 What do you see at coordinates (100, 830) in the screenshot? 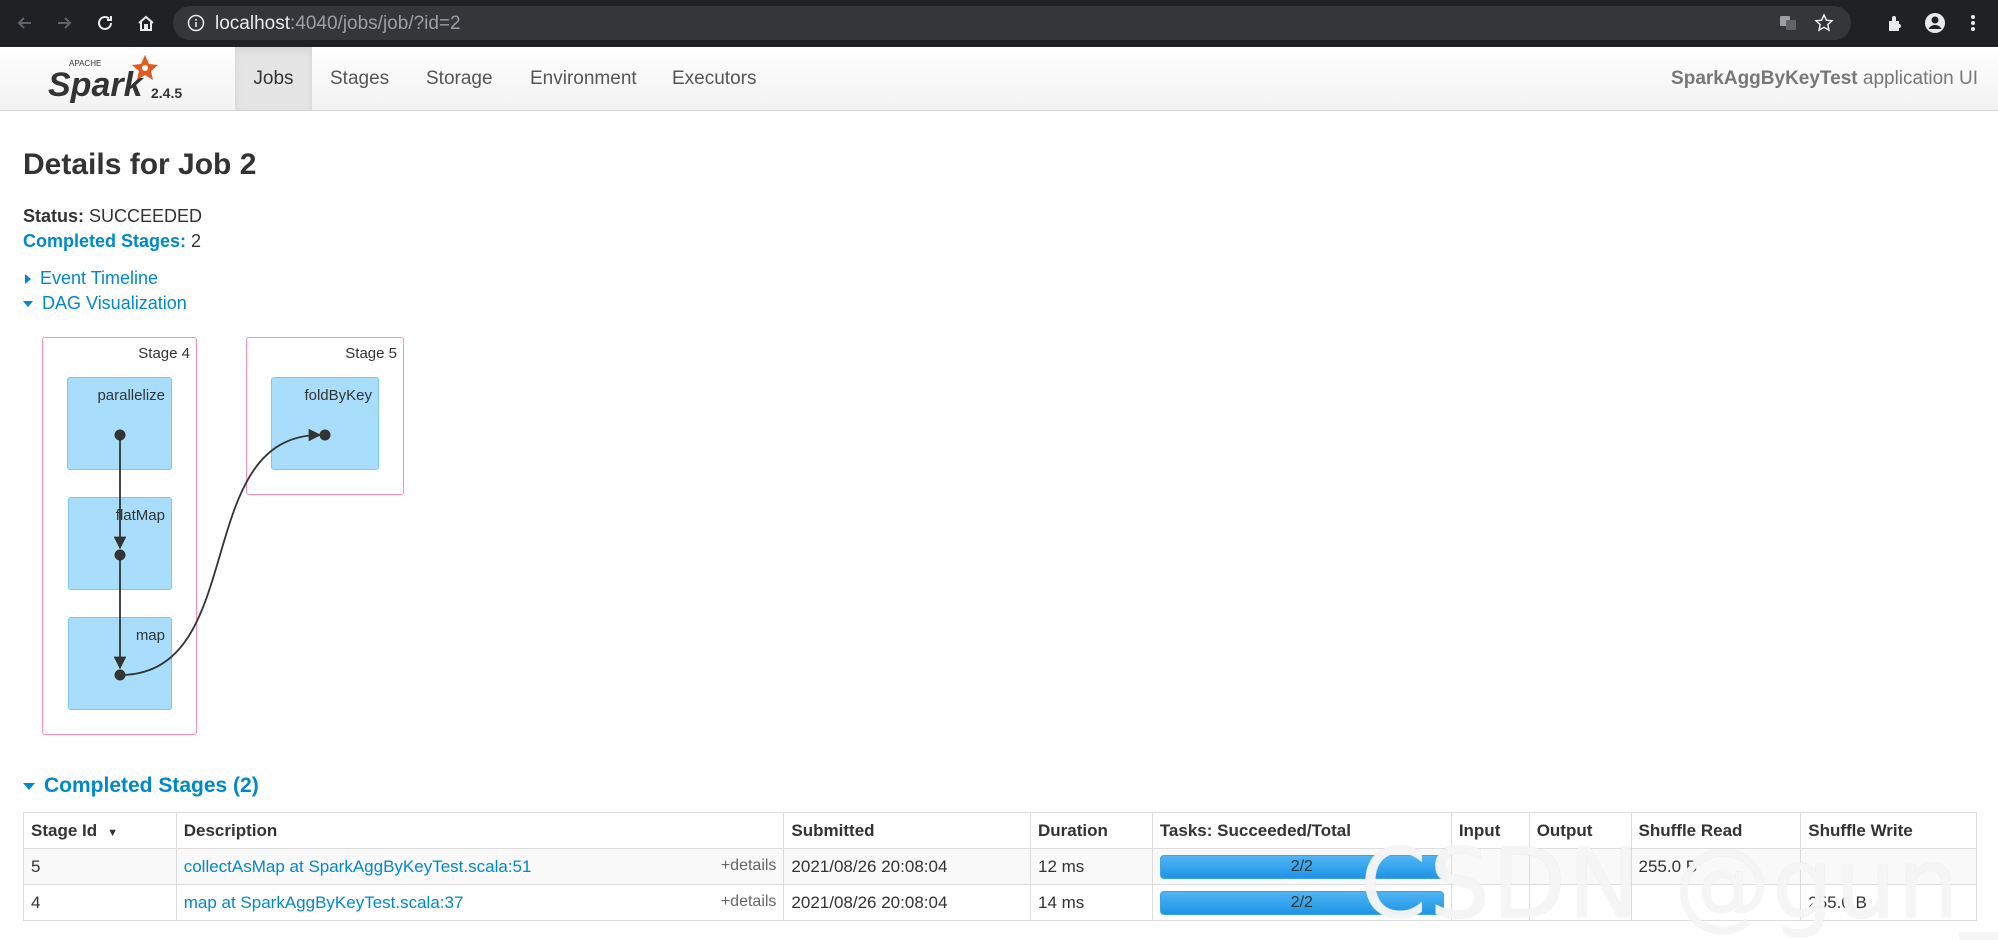
I see `col-header-stage-id: Stage Id ▼` at bounding box center [100, 830].